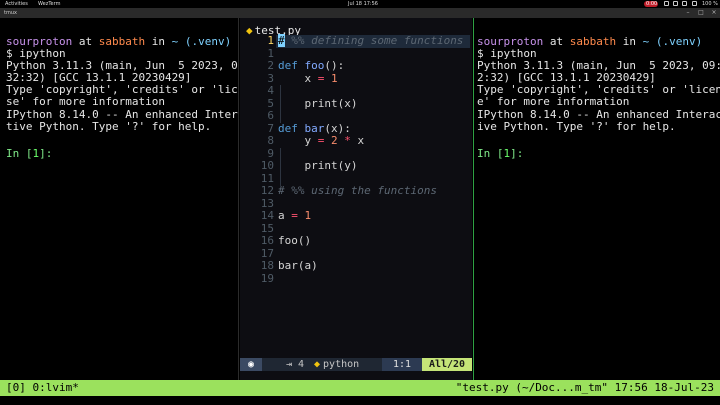 The image size is (720, 405). Describe the element at coordinates (473, 199) in the screenshot. I see `pane-divider-active` at that location.